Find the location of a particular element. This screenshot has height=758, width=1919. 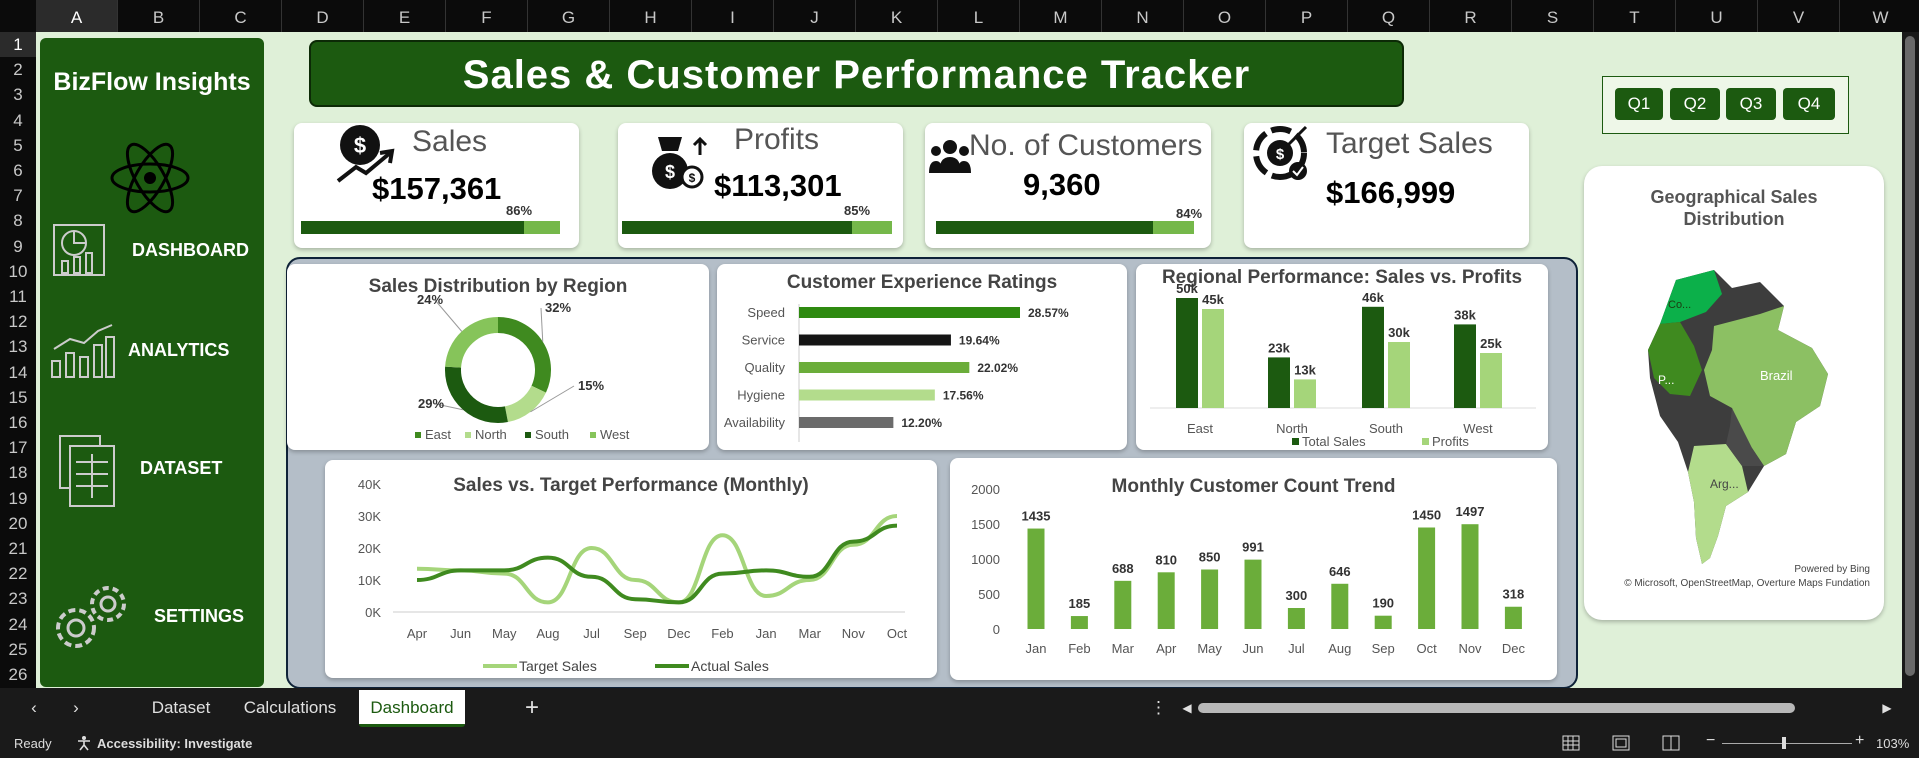

column-header-i: I is located at coordinates (733, 16).